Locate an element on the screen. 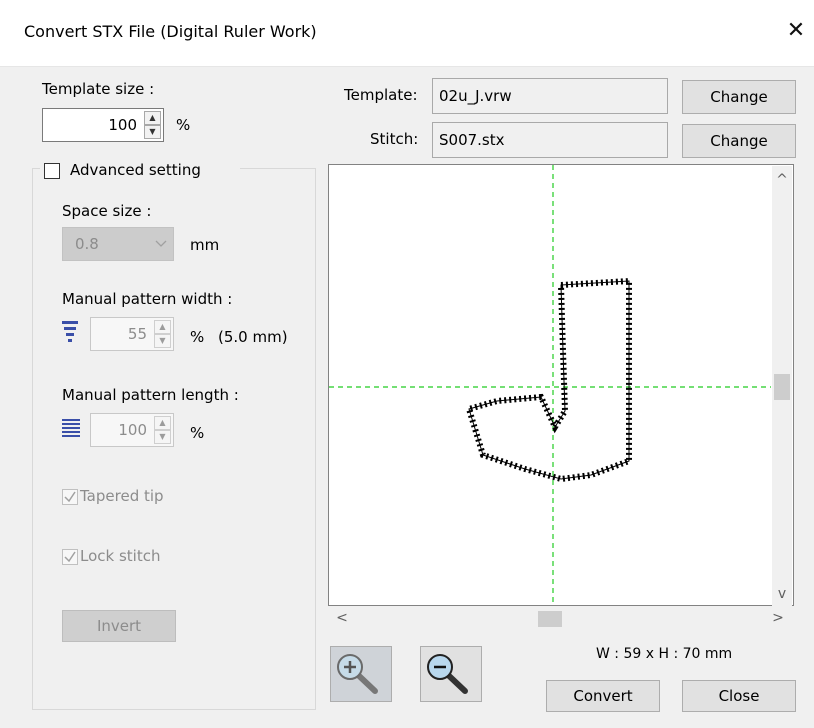  close-button: Close is located at coordinates (739, 696).